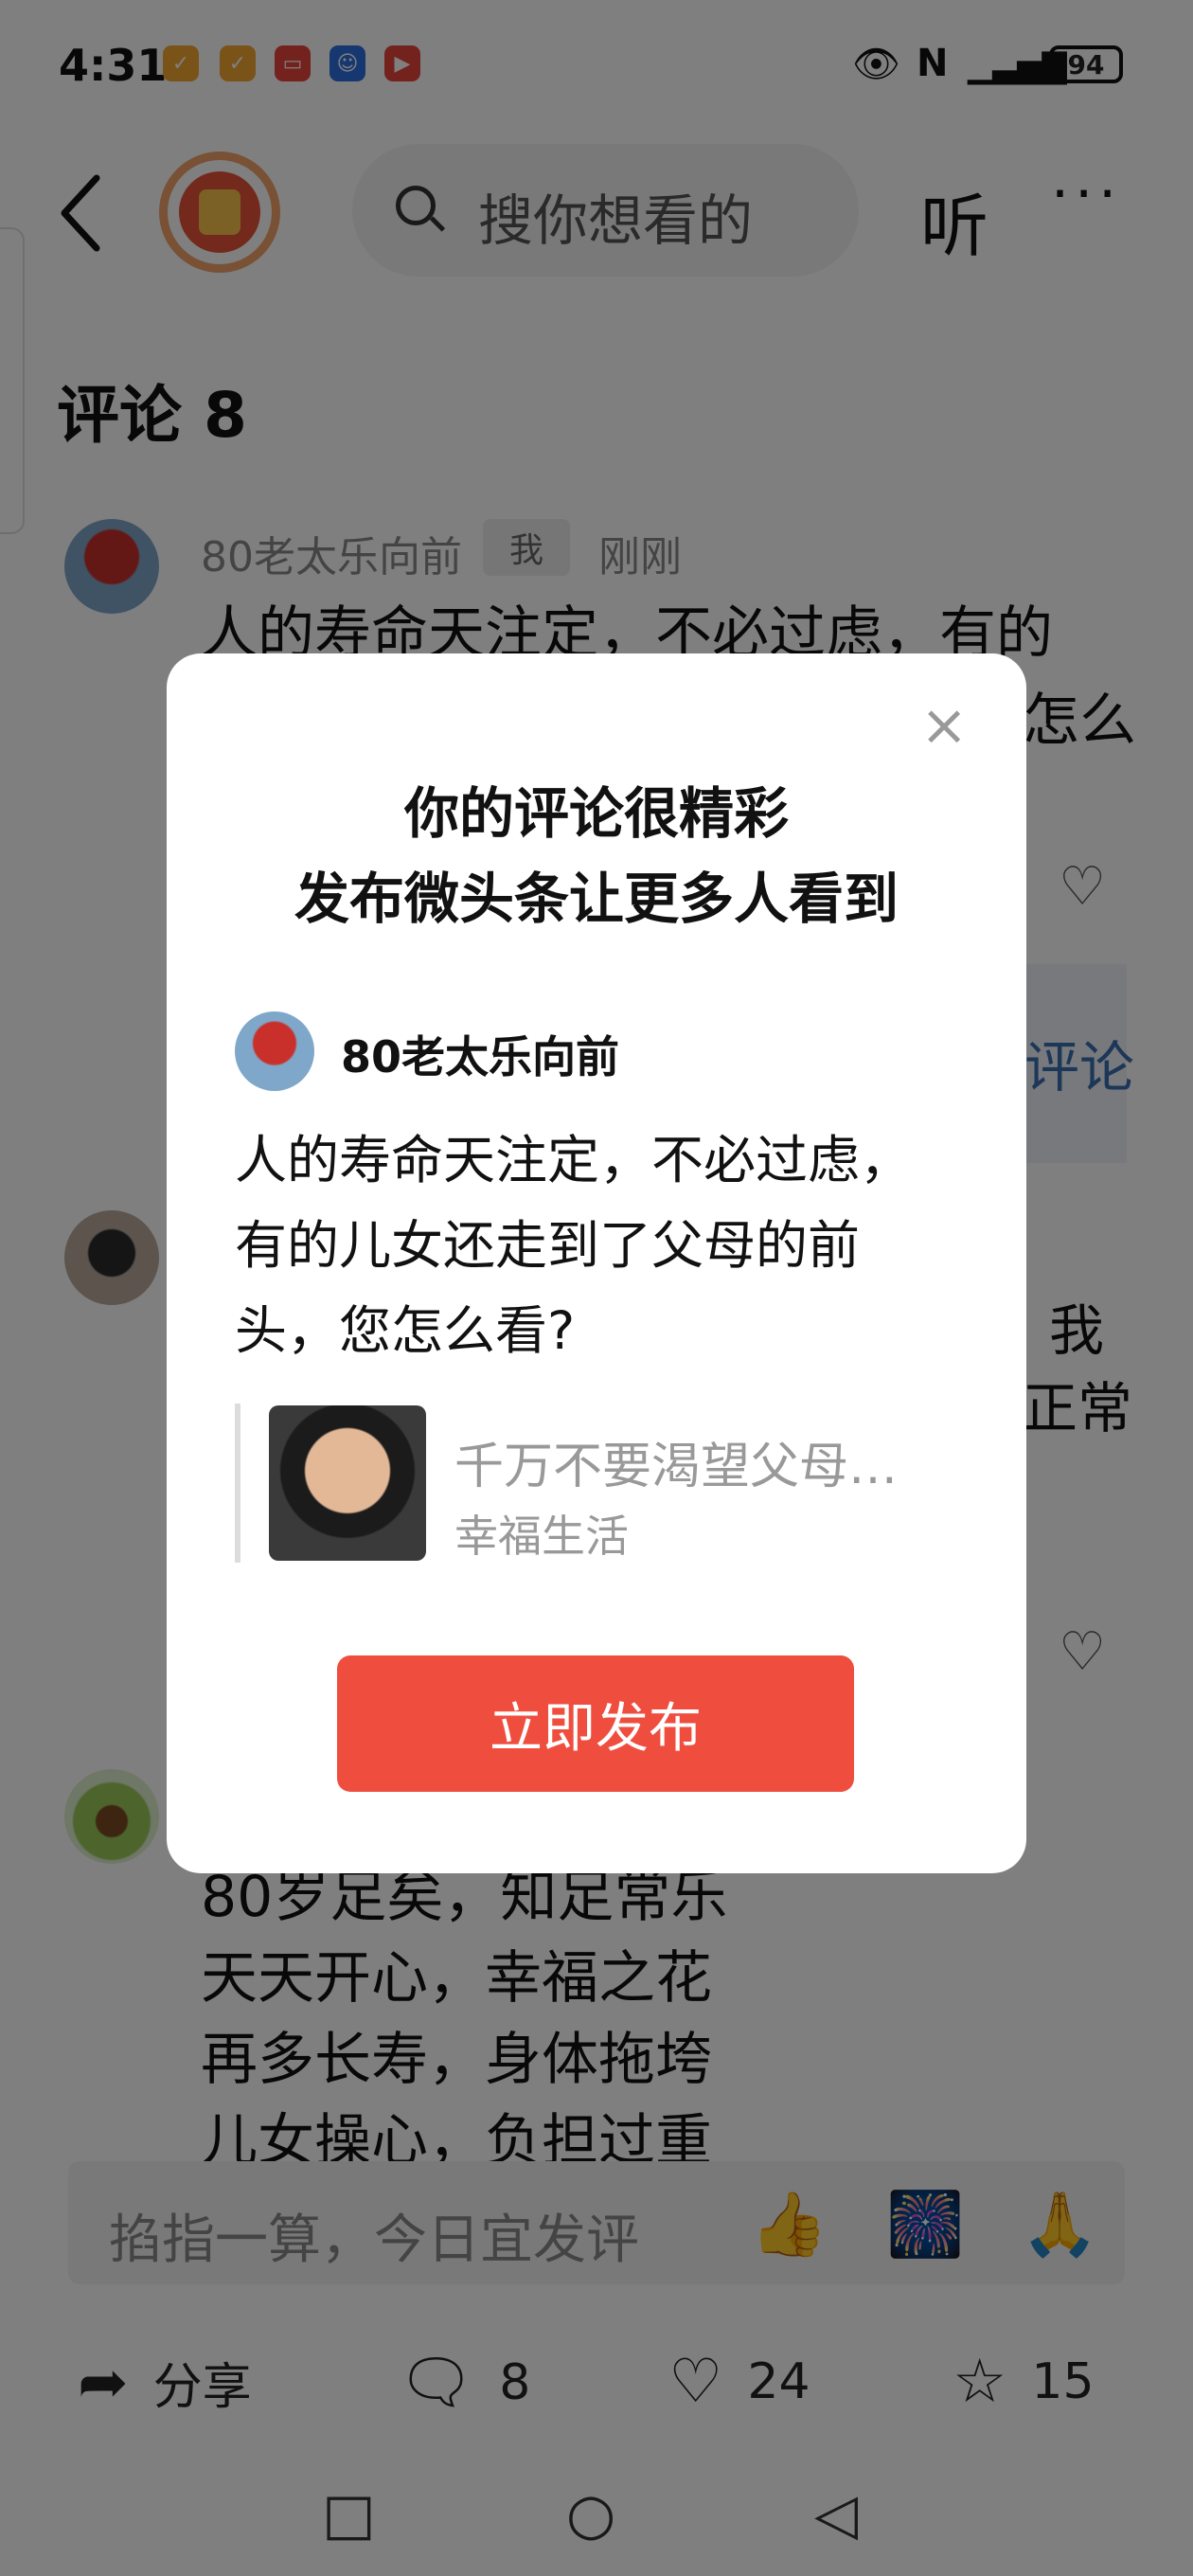  What do you see at coordinates (541, 1536) in the screenshot?
I see `quote-source: 幸福生活` at bounding box center [541, 1536].